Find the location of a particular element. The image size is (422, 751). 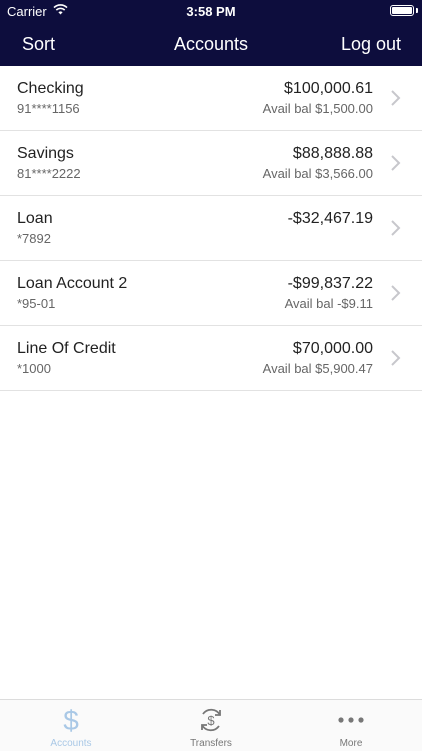

battery-icon is located at coordinates (402, 10).